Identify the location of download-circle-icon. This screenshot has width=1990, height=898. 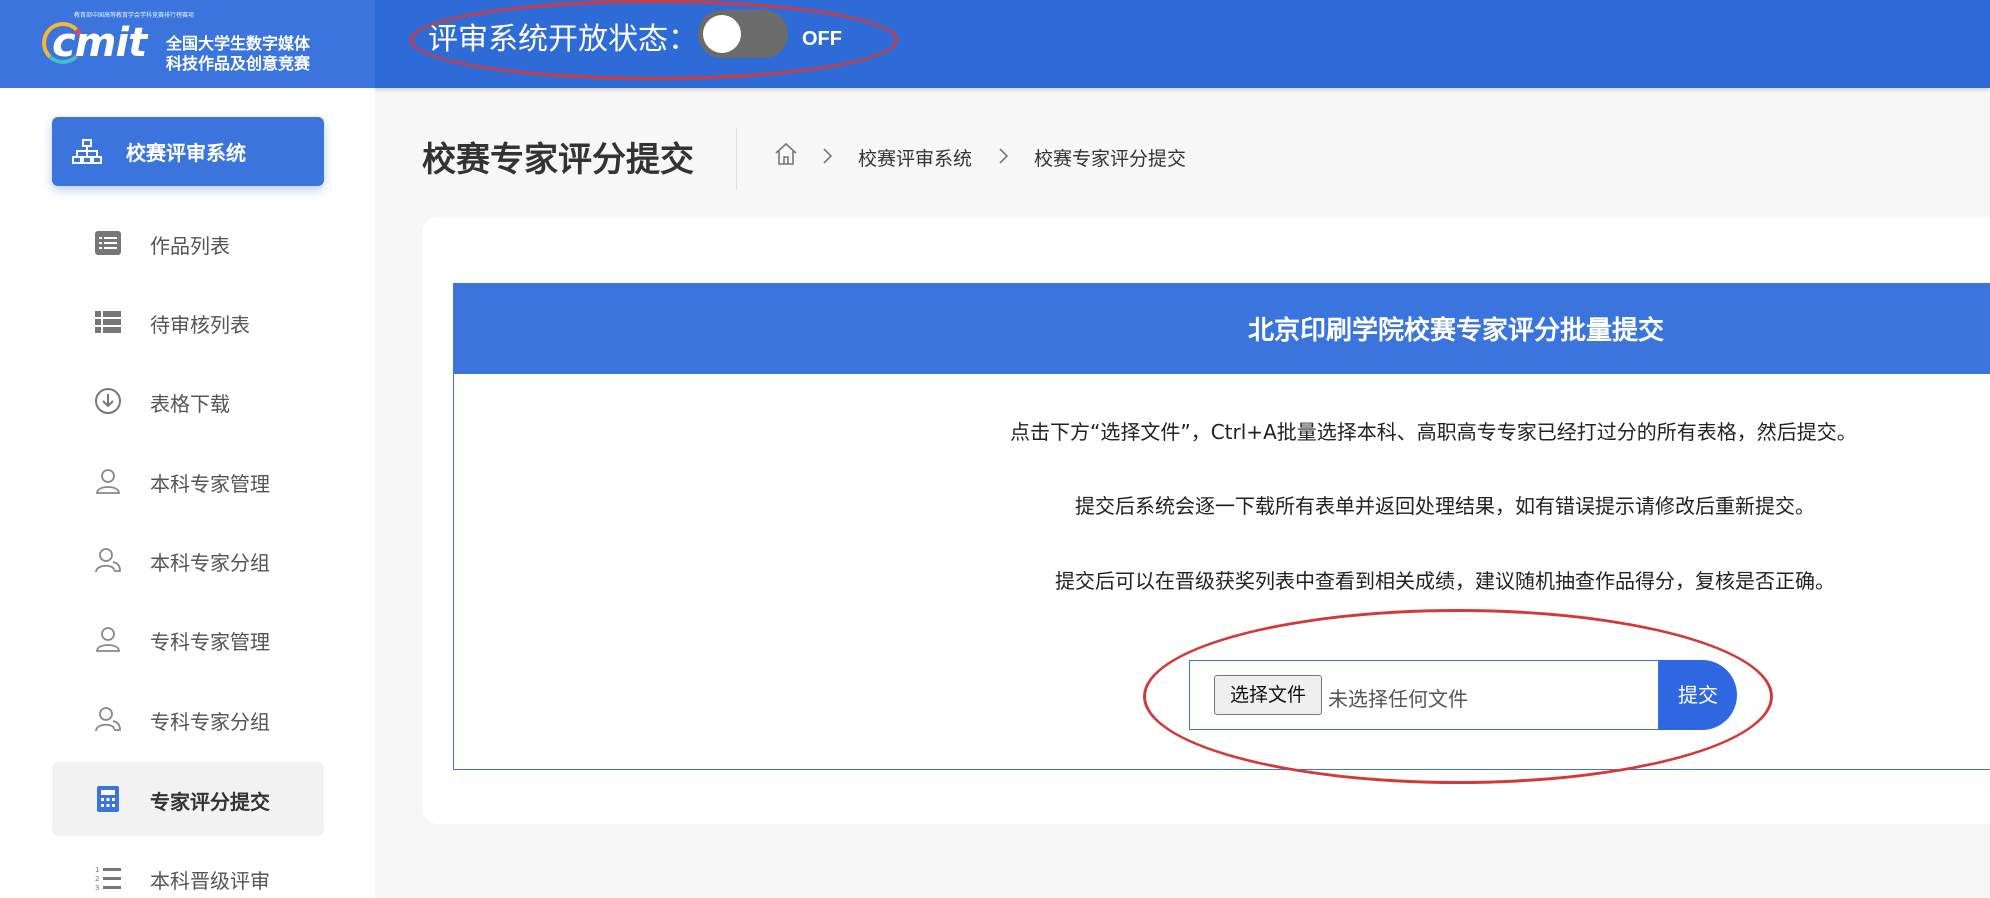
(108, 401).